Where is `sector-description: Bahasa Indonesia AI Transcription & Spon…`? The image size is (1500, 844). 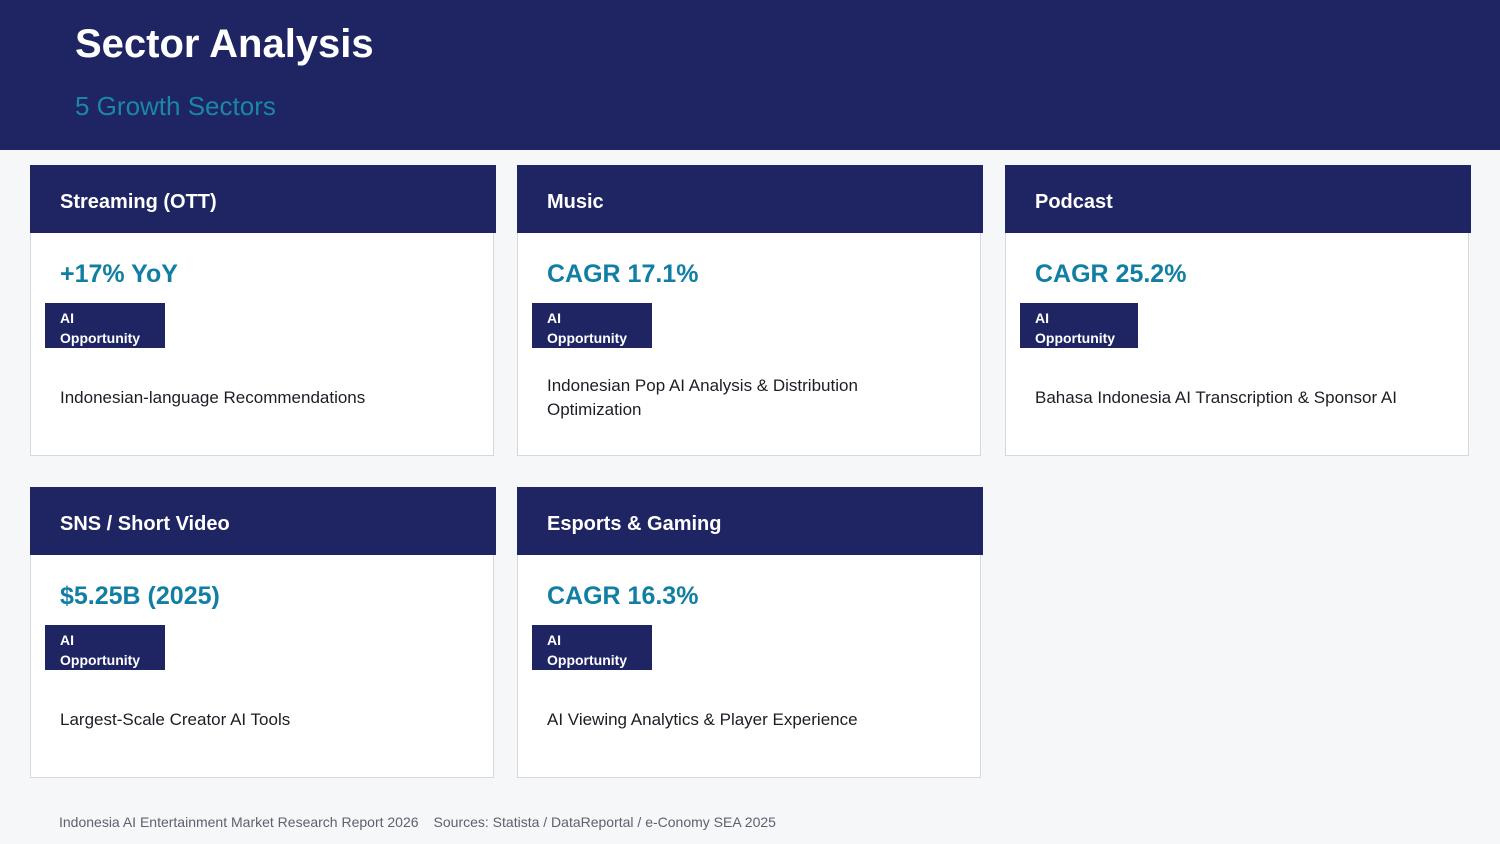 sector-description: Bahasa Indonesia AI Transcription & Spon… is located at coordinates (1216, 397).